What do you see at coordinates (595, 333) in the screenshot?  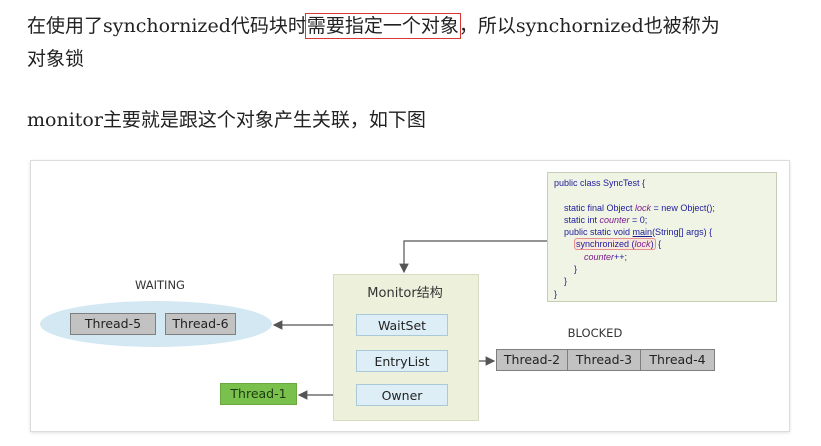 I see `blocked-label: BLOCKED` at bounding box center [595, 333].